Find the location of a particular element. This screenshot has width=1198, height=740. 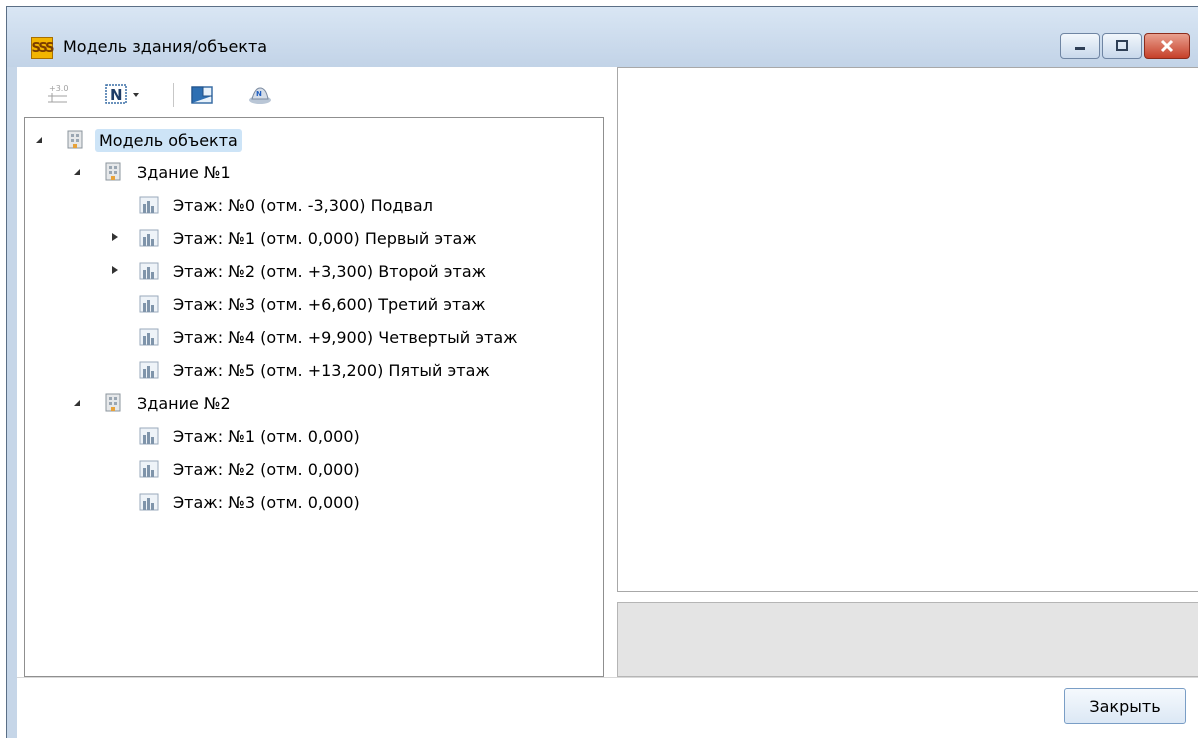

tree-node-label: Этаж: №0 (отм. -3,300) Подвал is located at coordinates (303, 205).